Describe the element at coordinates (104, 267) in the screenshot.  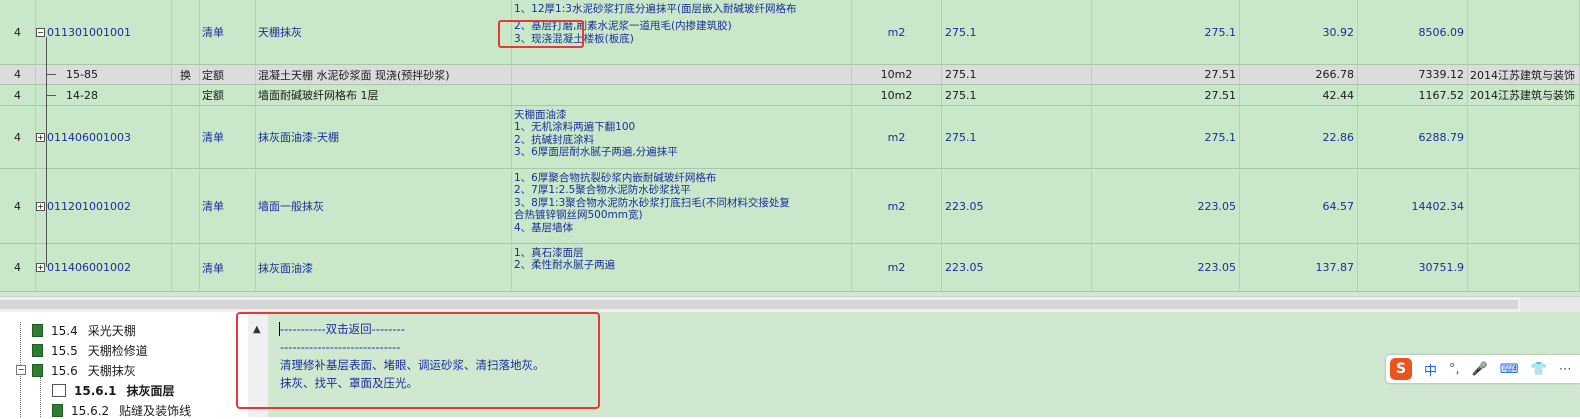
I see `item-code-cell: + 011406001002` at that location.